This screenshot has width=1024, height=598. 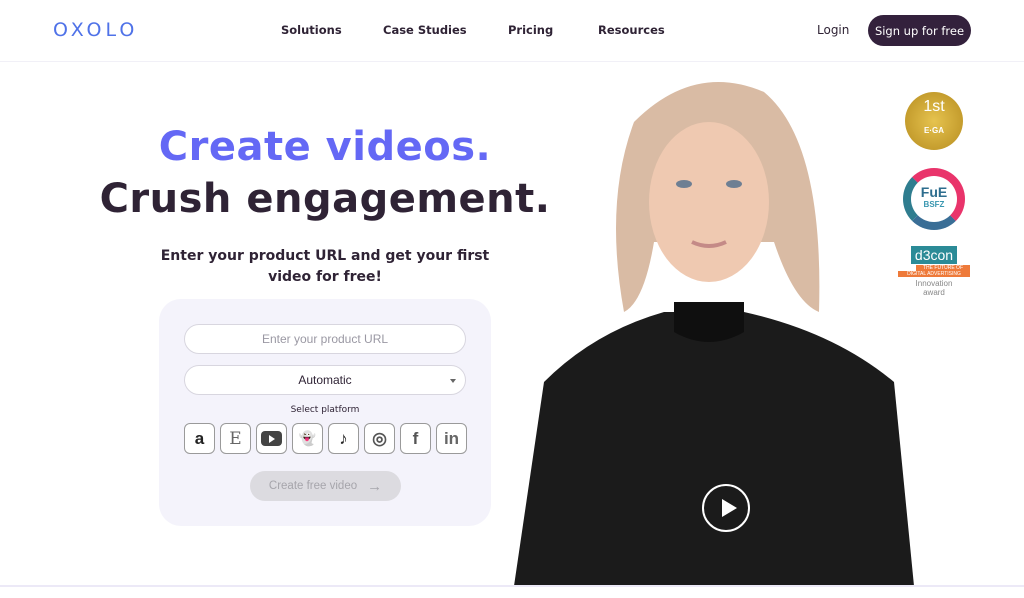 I want to click on create-video-button: Create free video →, so click(x=325, y=486).